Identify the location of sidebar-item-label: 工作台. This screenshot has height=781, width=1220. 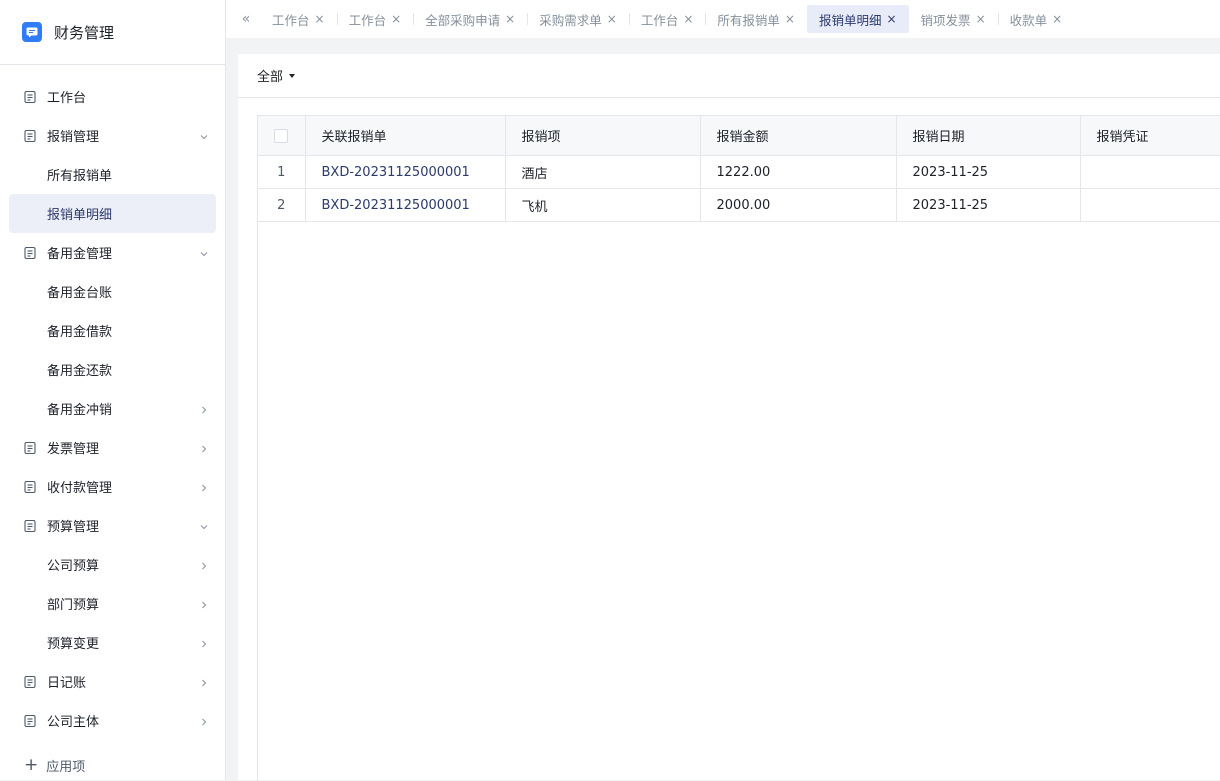
(67, 98).